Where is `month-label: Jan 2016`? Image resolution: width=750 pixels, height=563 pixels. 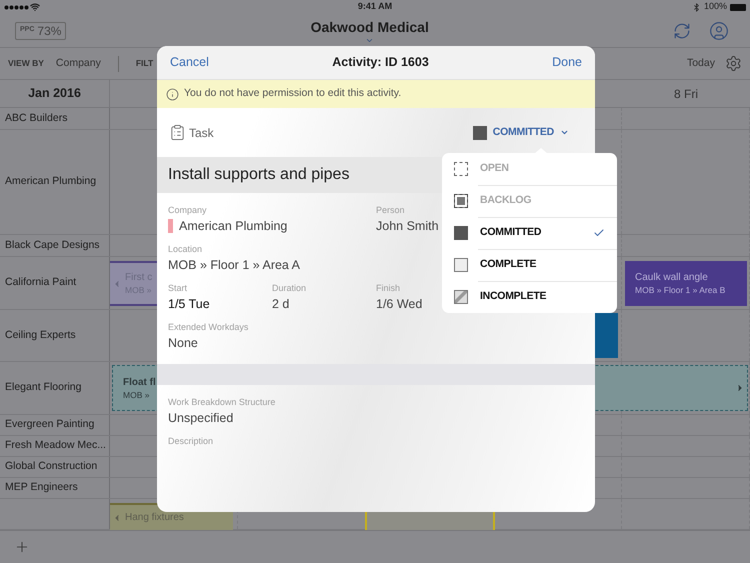
month-label: Jan 2016 is located at coordinates (54, 93).